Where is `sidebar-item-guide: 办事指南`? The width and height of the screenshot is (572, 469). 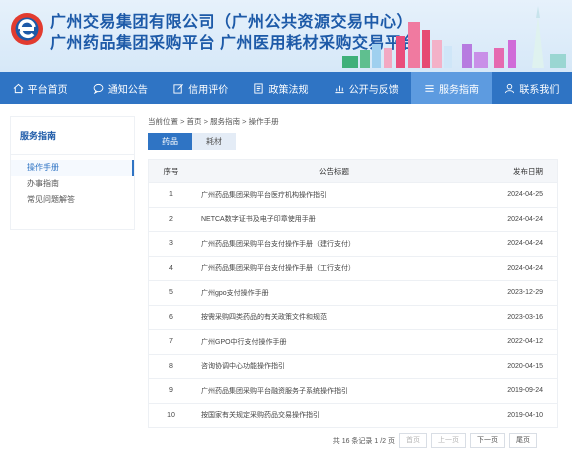
sidebar-item-guide: 办事指南 is located at coordinates (72, 184).